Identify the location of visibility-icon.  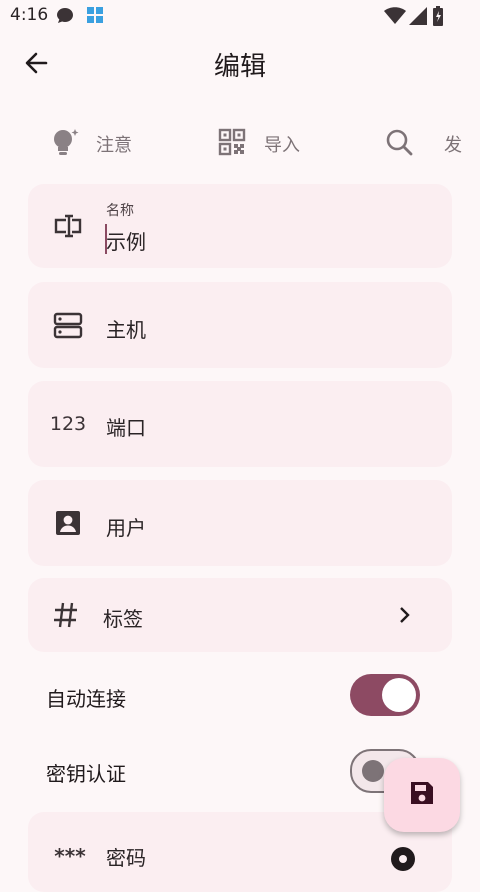
(403, 861).